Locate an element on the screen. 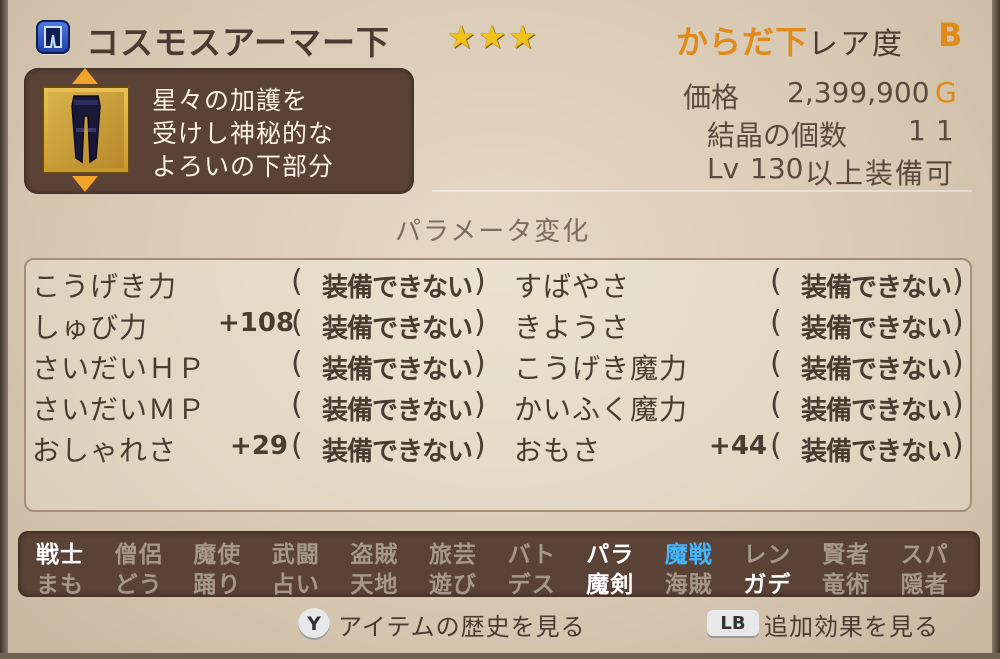 This screenshot has height=659, width=1000. param-name: さいだいＭＰ is located at coordinates (119, 409).